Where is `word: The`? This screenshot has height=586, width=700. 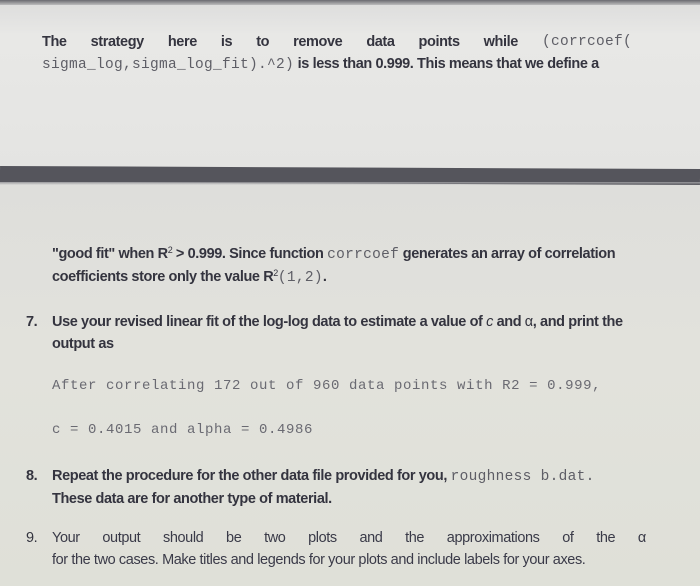 word: The is located at coordinates (54, 42).